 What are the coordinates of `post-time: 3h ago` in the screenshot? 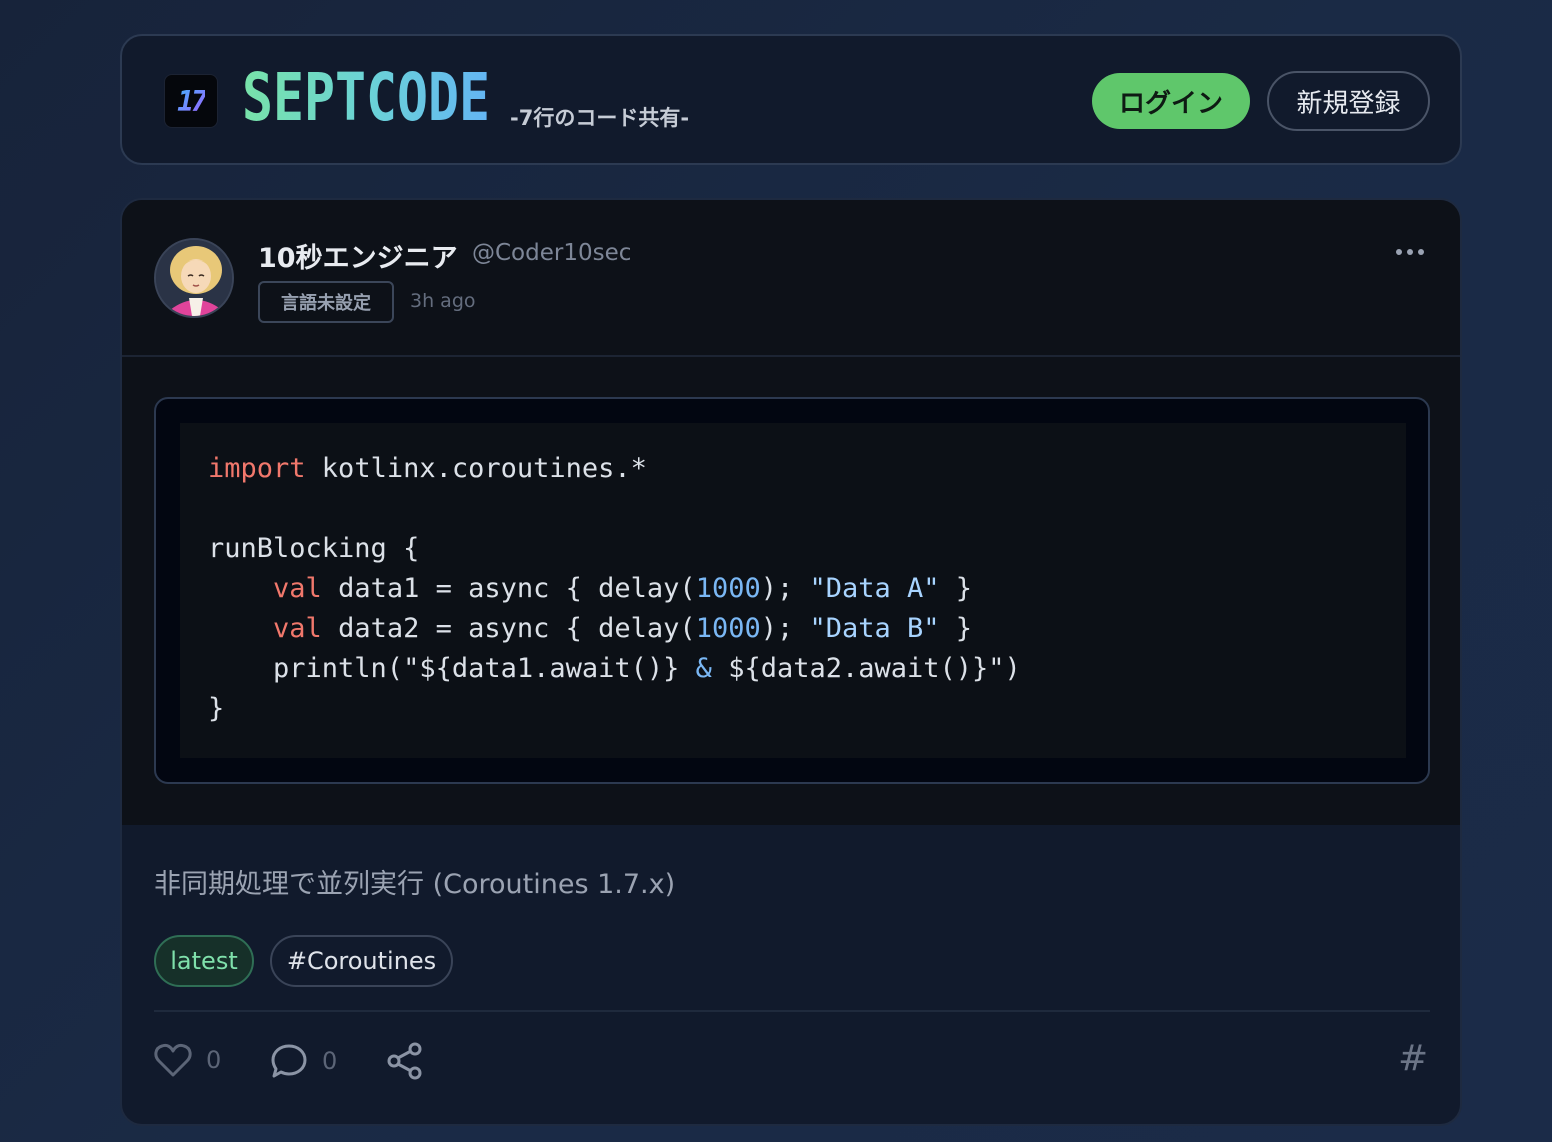 It's located at (443, 301).